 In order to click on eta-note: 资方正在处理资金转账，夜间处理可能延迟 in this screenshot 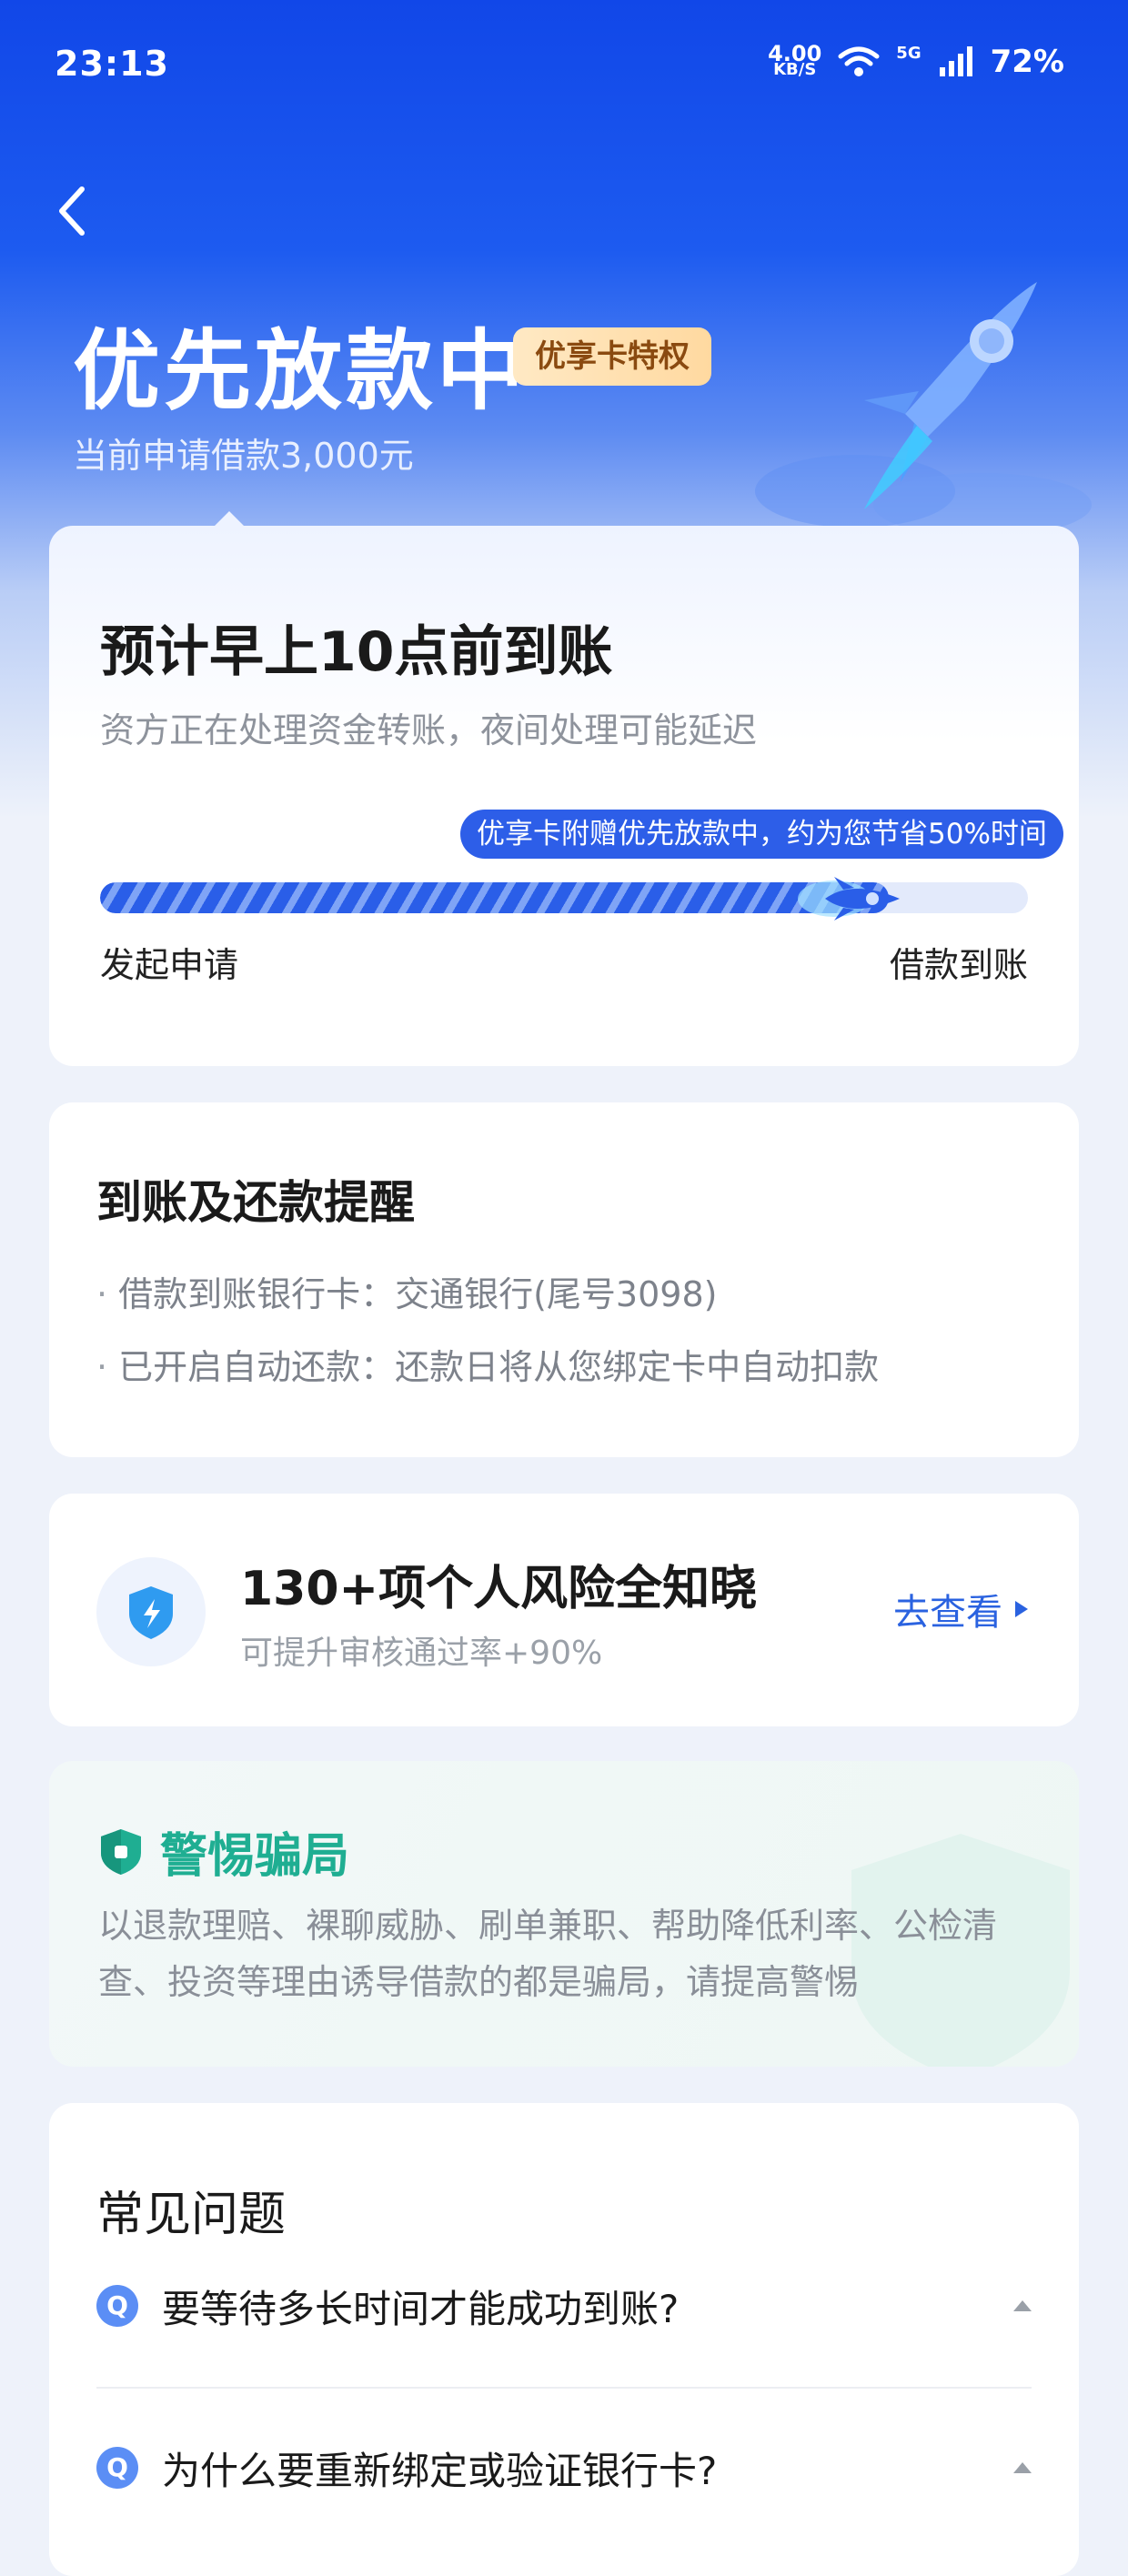, I will do `click(429, 730)`.